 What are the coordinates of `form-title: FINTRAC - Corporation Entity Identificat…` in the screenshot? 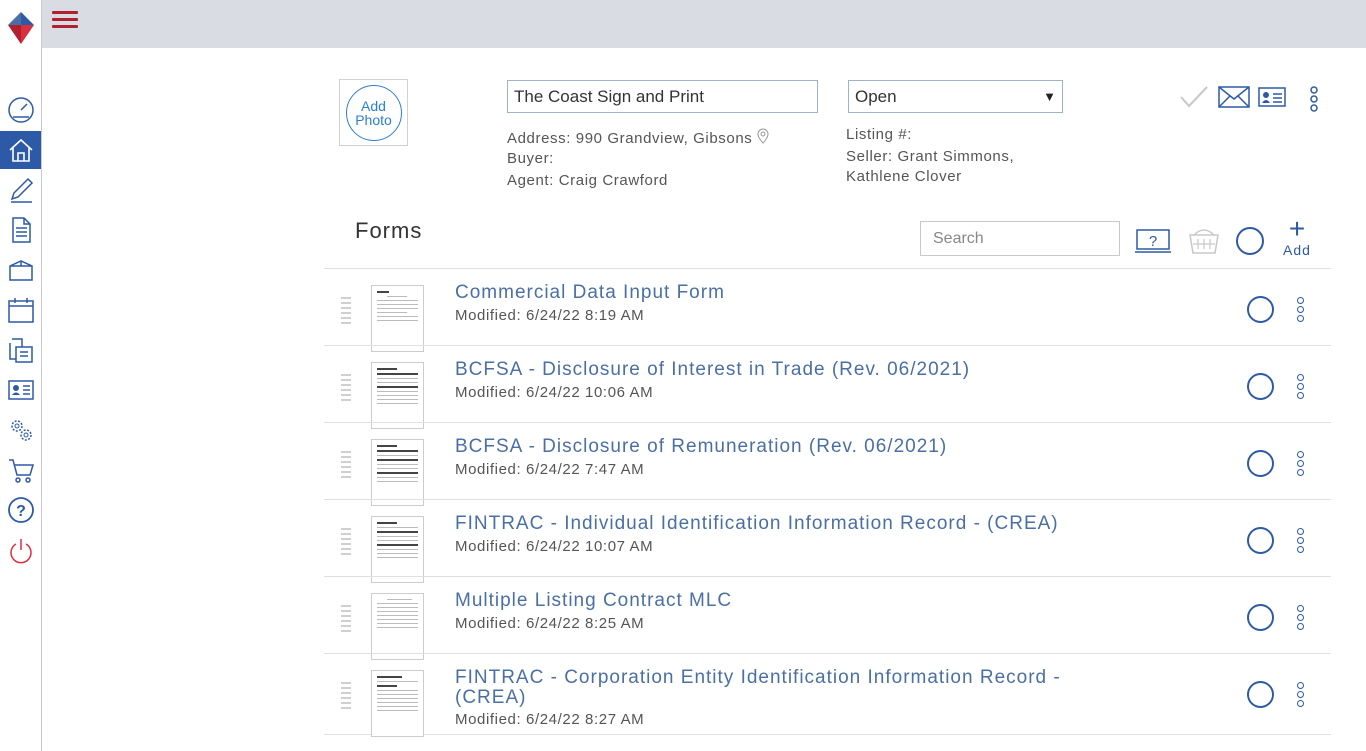 It's located at (780, 688).